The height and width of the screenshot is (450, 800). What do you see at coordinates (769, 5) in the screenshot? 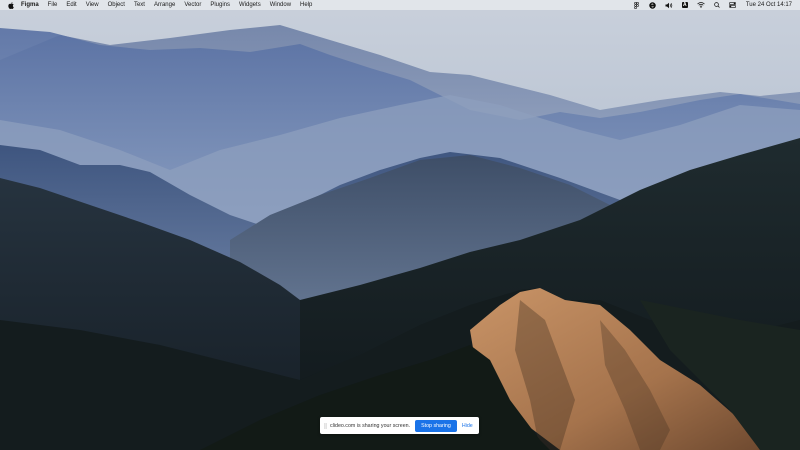
I see `menu-bar-clock: Tue 24 Oct 14:17` at bounding box center [769, 5].